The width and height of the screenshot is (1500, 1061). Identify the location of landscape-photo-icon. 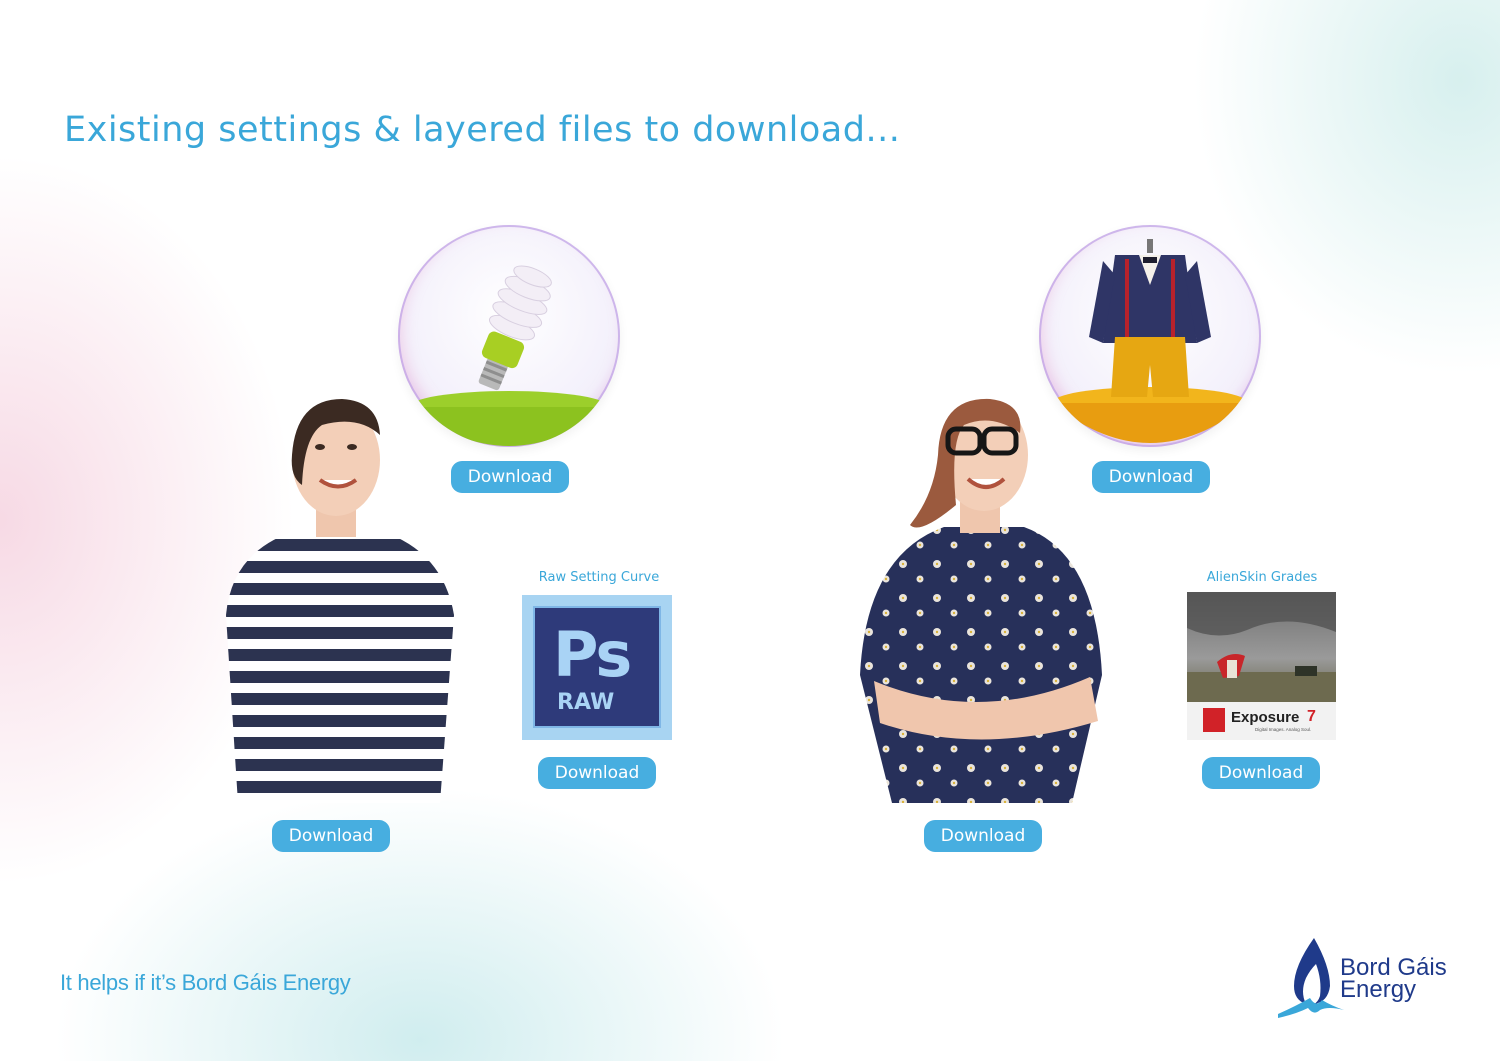
(1261, 647).